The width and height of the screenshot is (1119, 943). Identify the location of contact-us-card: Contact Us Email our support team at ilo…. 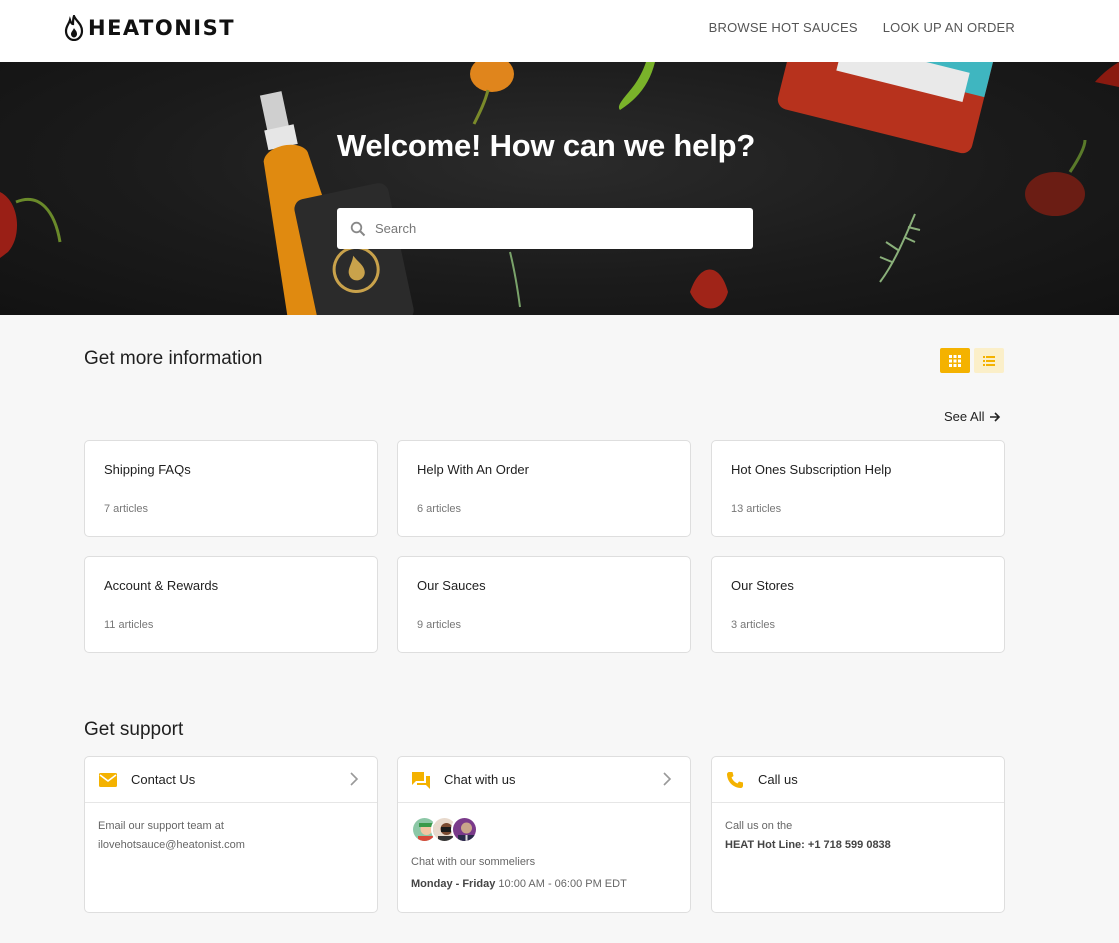
(231, 834).